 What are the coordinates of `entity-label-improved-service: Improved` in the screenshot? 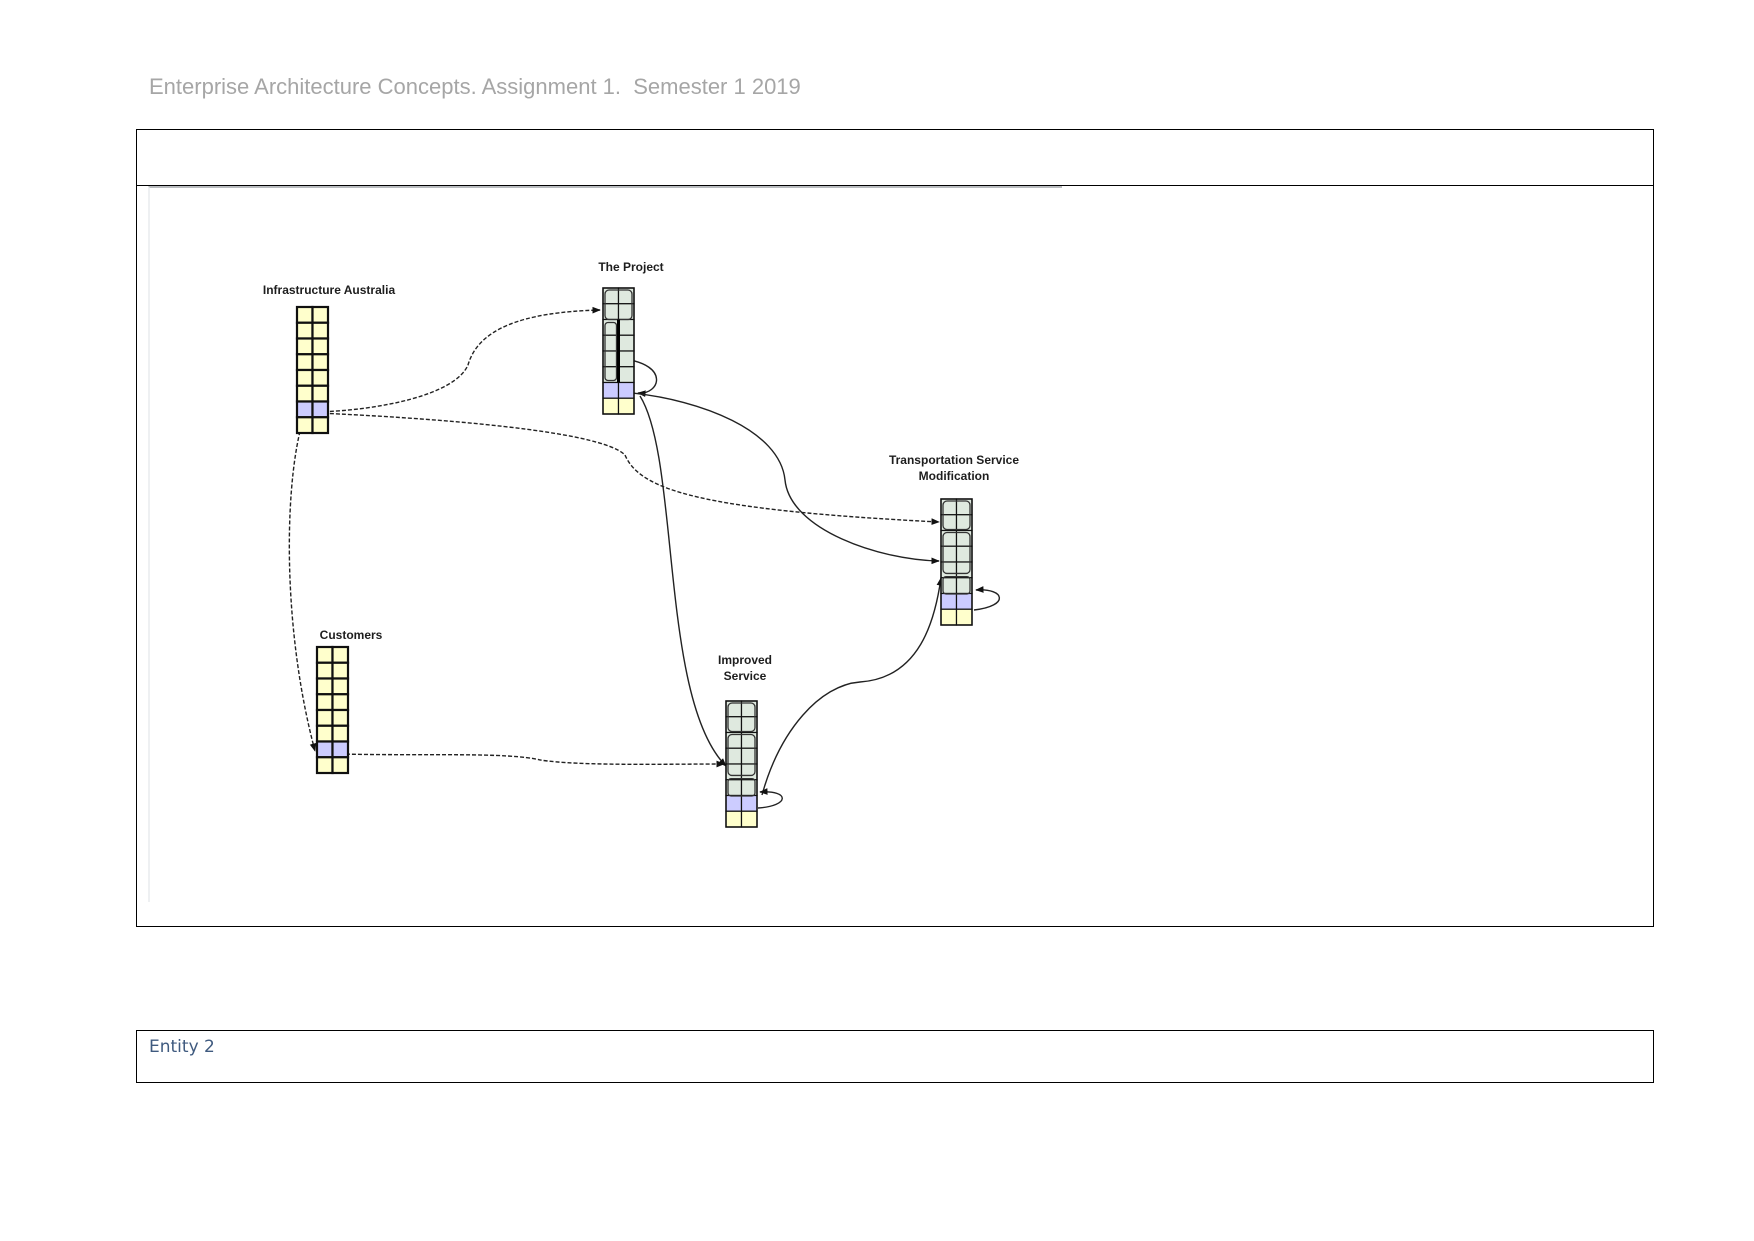 It's located at (745, 660).